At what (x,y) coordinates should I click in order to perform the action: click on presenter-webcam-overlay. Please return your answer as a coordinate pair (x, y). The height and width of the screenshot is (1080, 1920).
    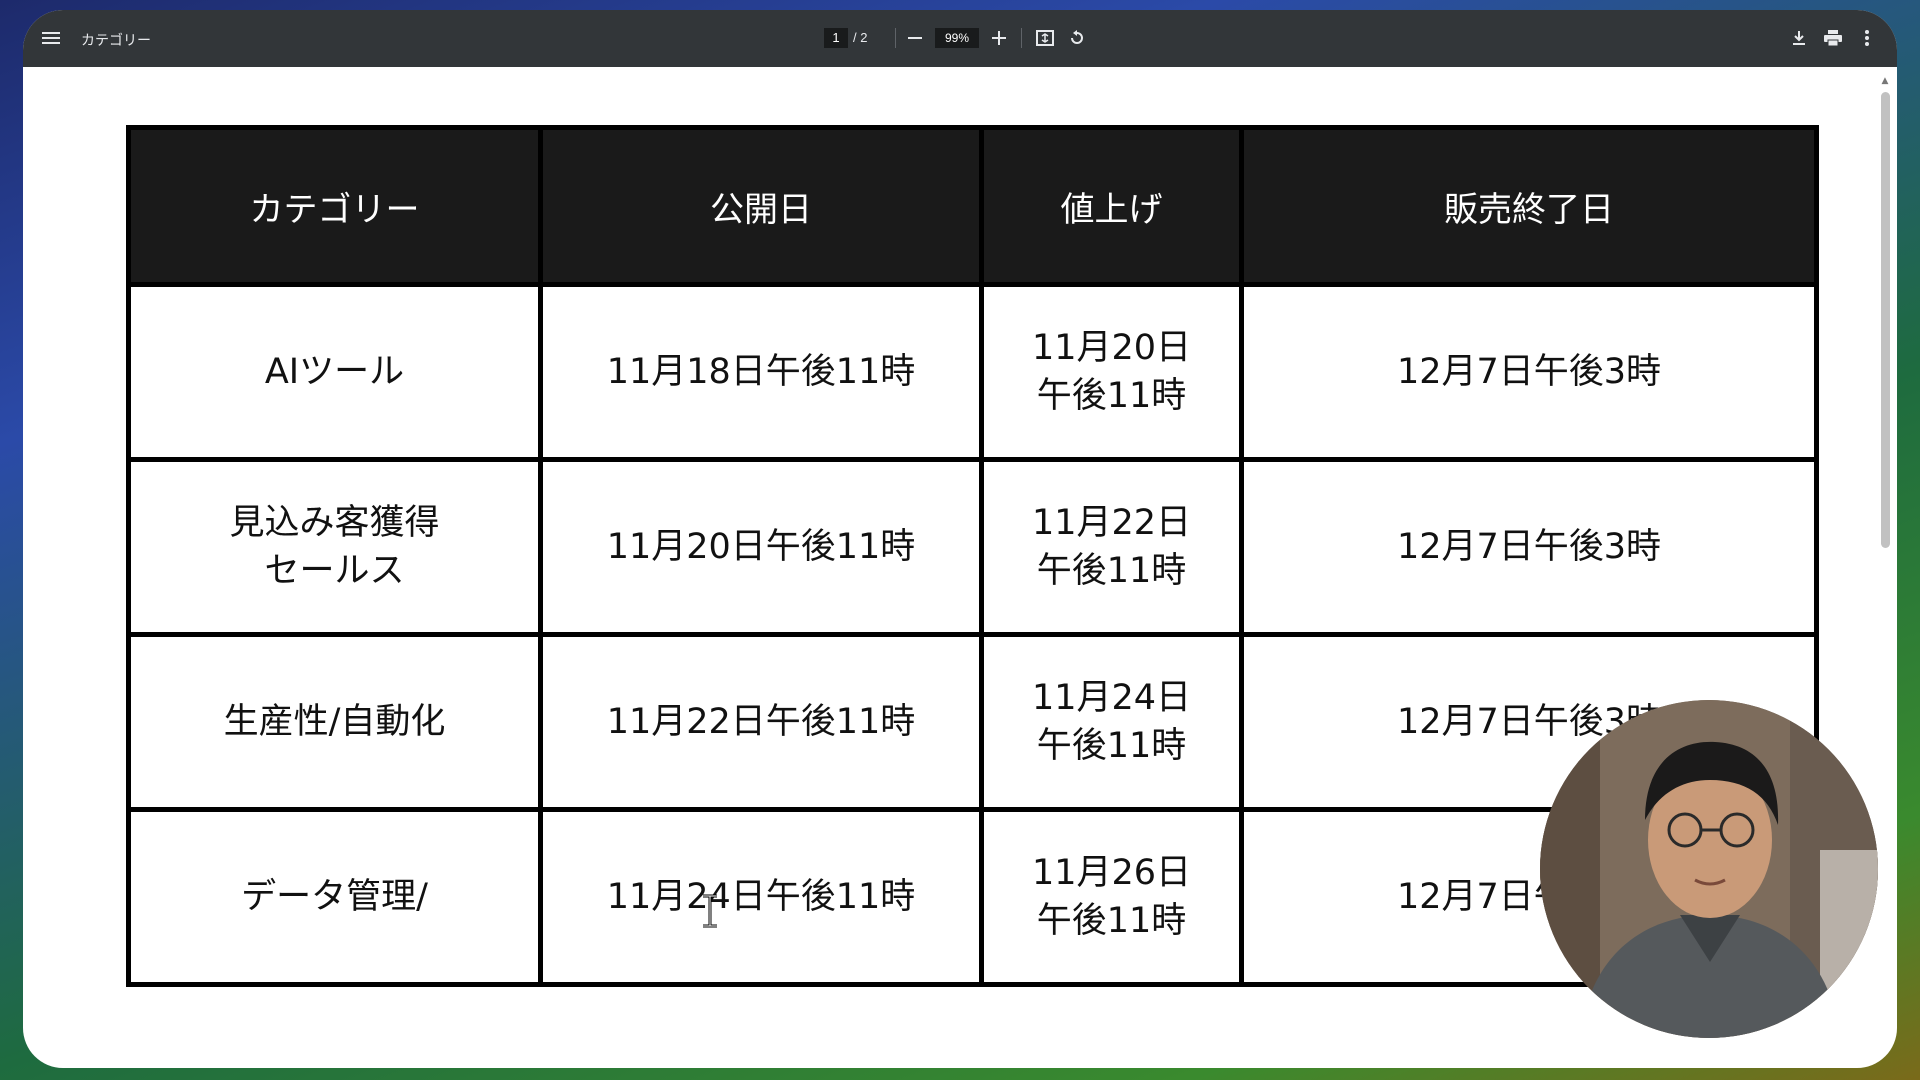
    Looking at the image, I should click on (1709, 869).